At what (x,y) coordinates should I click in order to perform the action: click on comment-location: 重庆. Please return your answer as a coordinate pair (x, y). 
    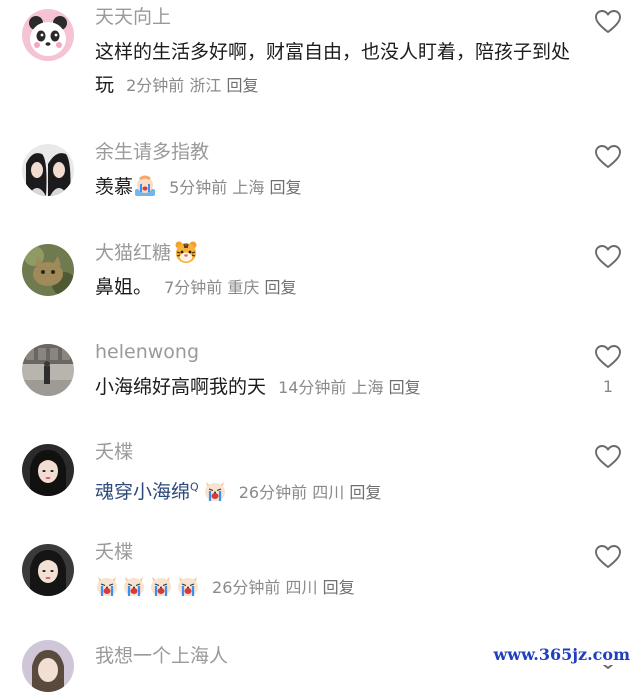
    Looking at the image, I should click on (243, 287).